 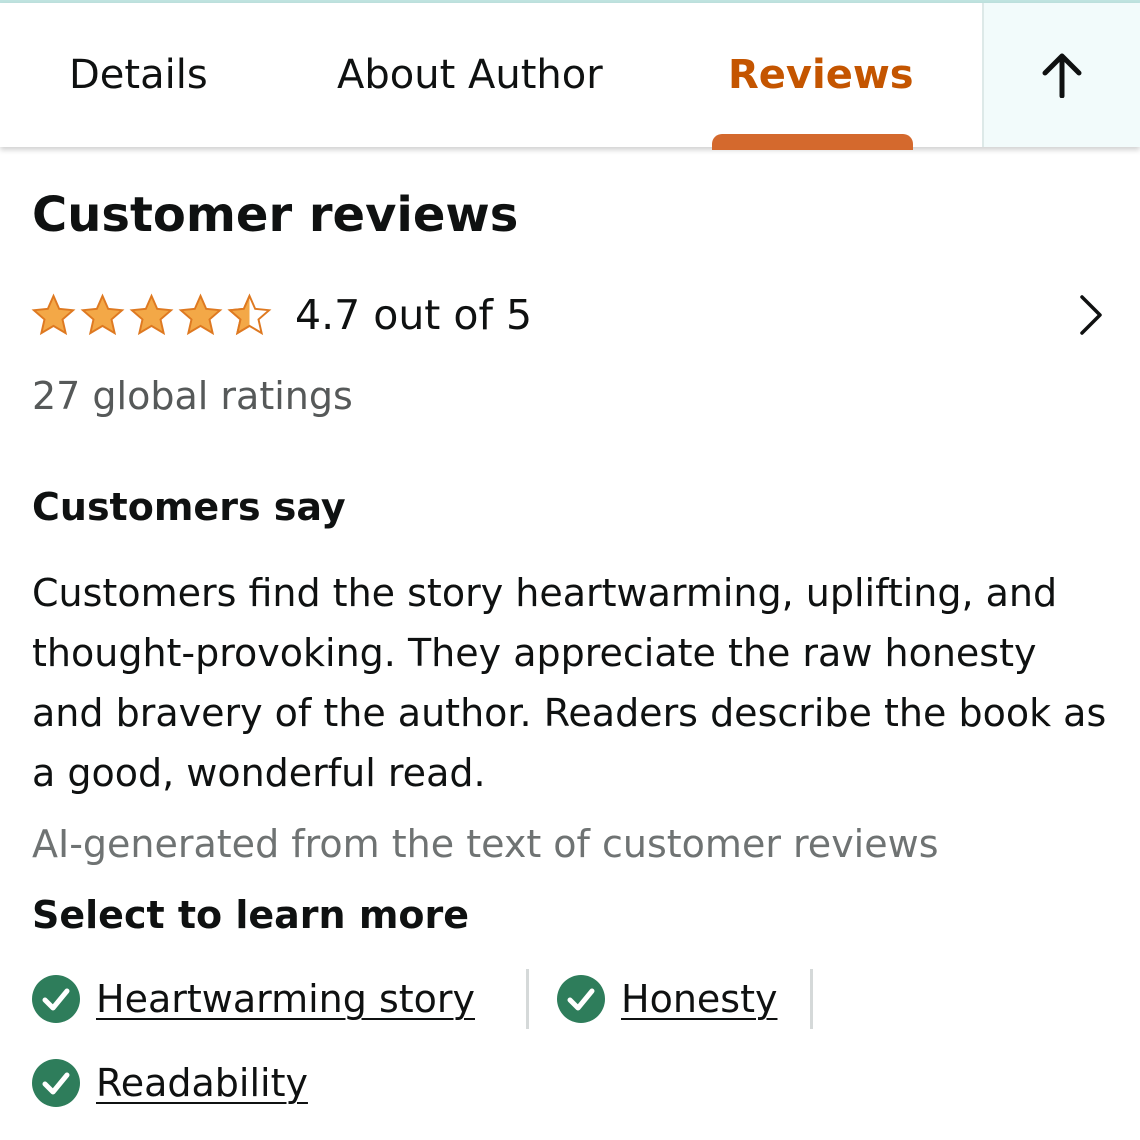 I want to click on customers-say-heading: Customers say, so click(x=189, y=507).